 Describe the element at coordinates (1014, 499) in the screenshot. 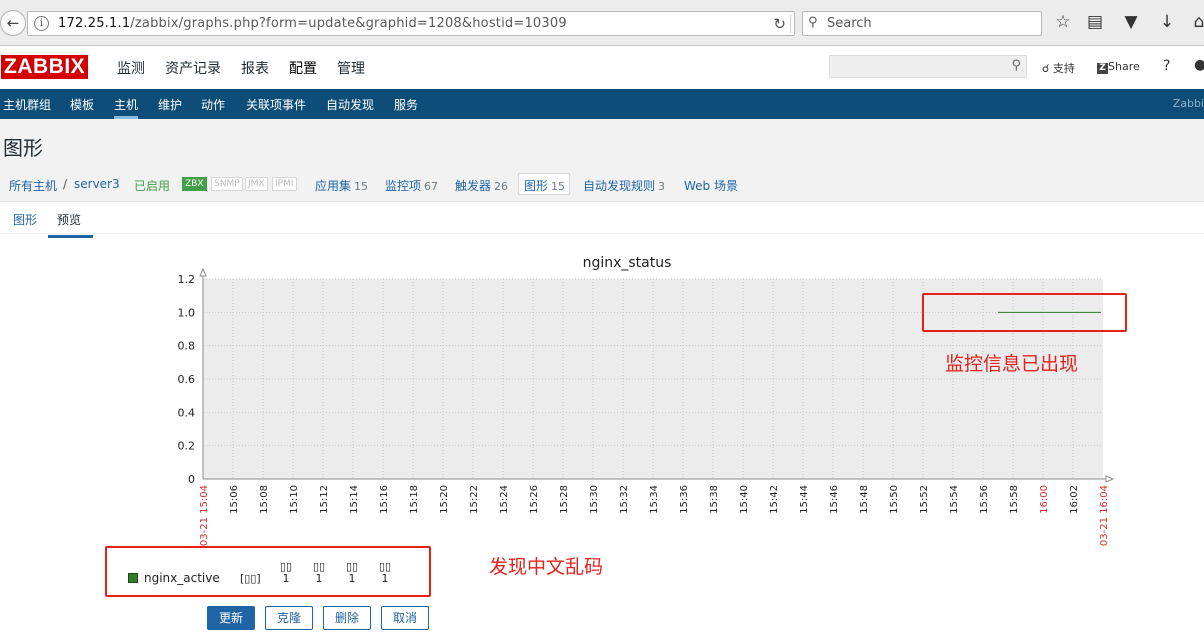

I see `x-tick-label: 15:58` at that location.